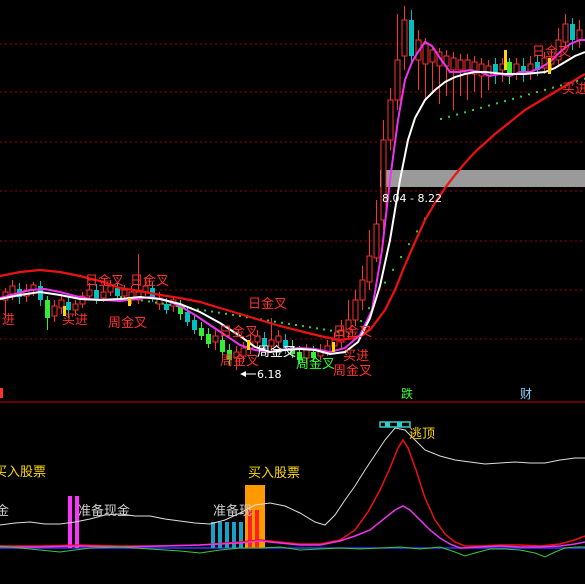  Describe the element at coordinates (232, 511) in the screenshot. I see `prepare-cash-partial-label: 准备现` at that location.